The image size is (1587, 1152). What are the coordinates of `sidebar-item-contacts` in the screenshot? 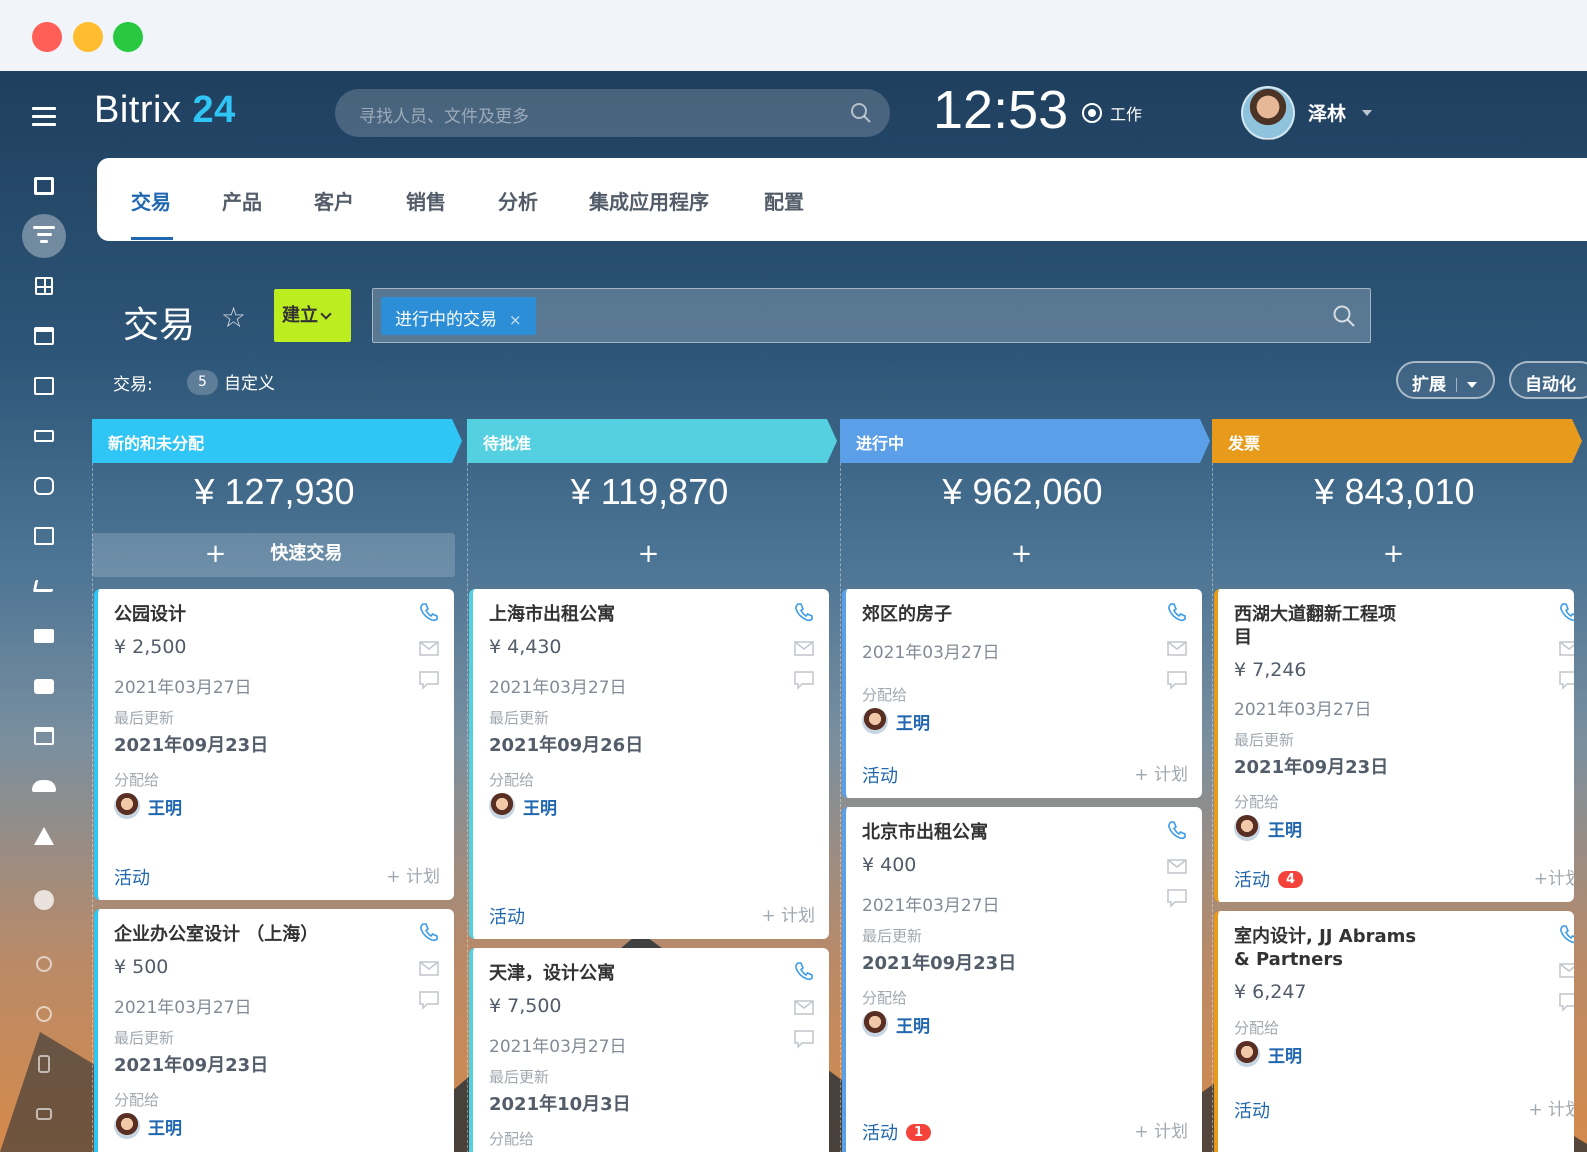 It's located at (44, 386).